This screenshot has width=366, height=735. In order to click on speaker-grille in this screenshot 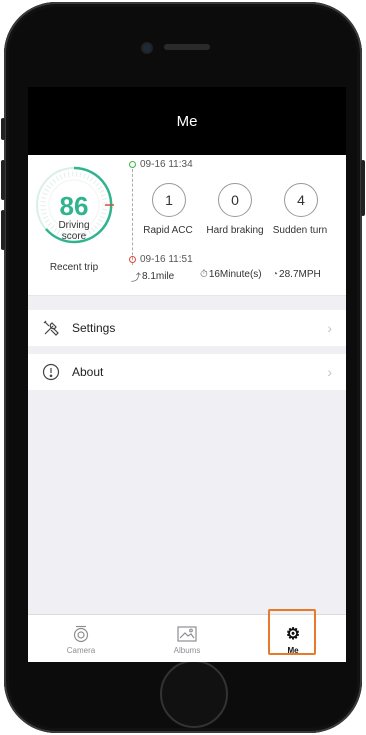, I will do `click(187, 47)`.